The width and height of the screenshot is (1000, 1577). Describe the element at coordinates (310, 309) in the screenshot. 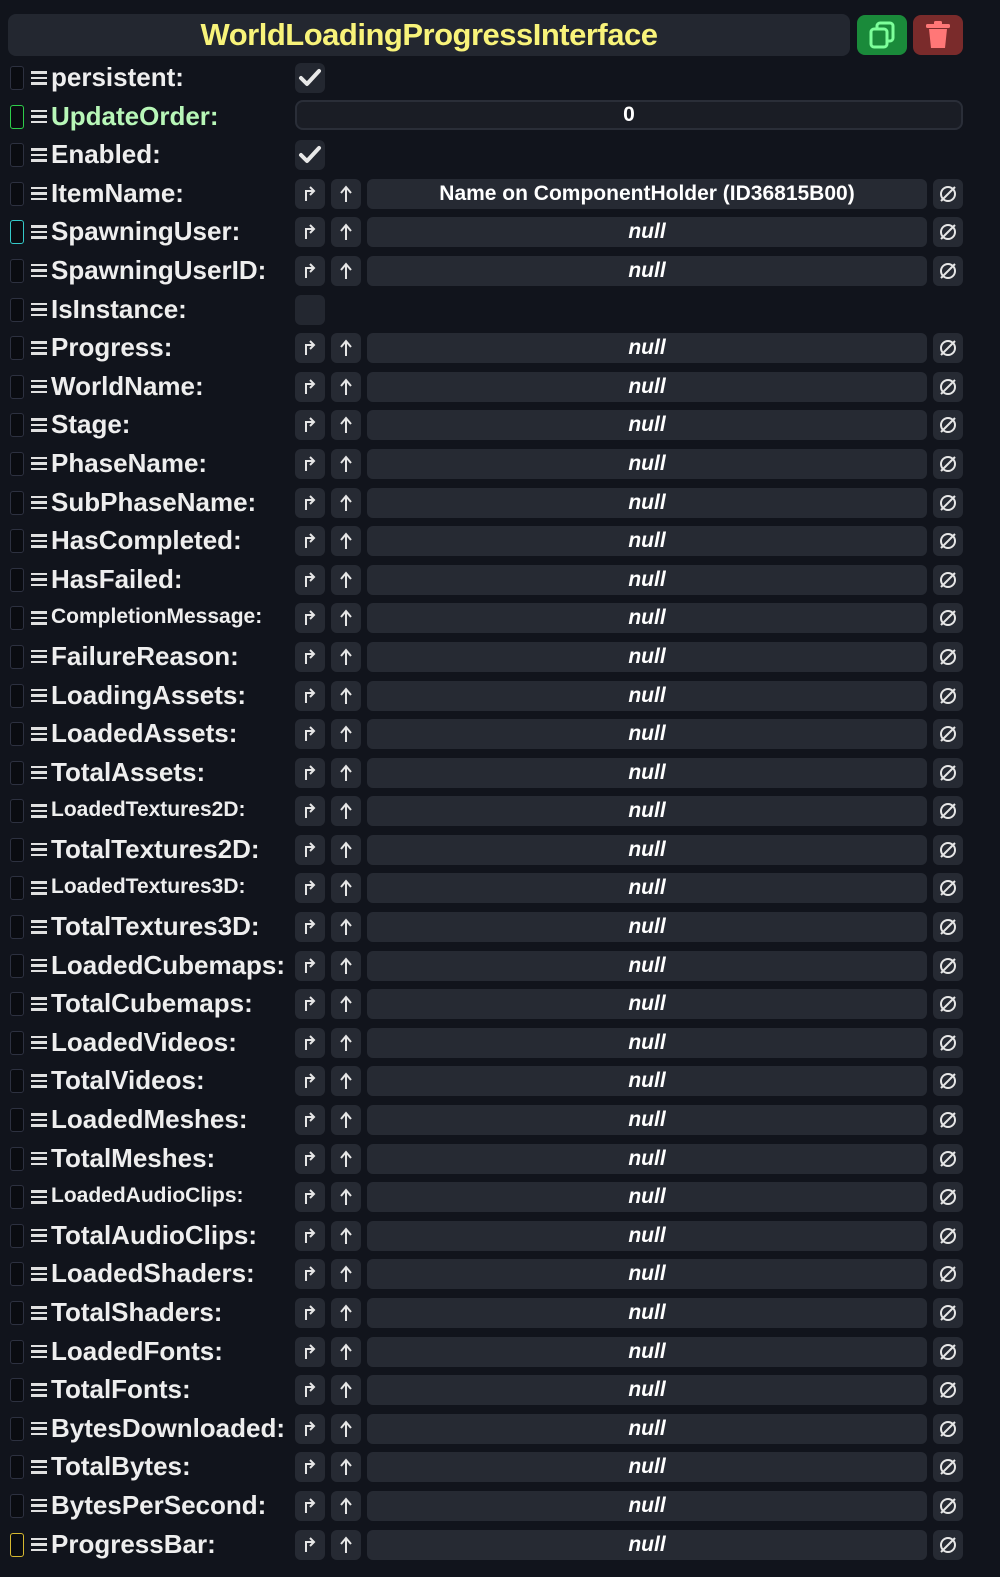

I see `field-checkbox` at that location.